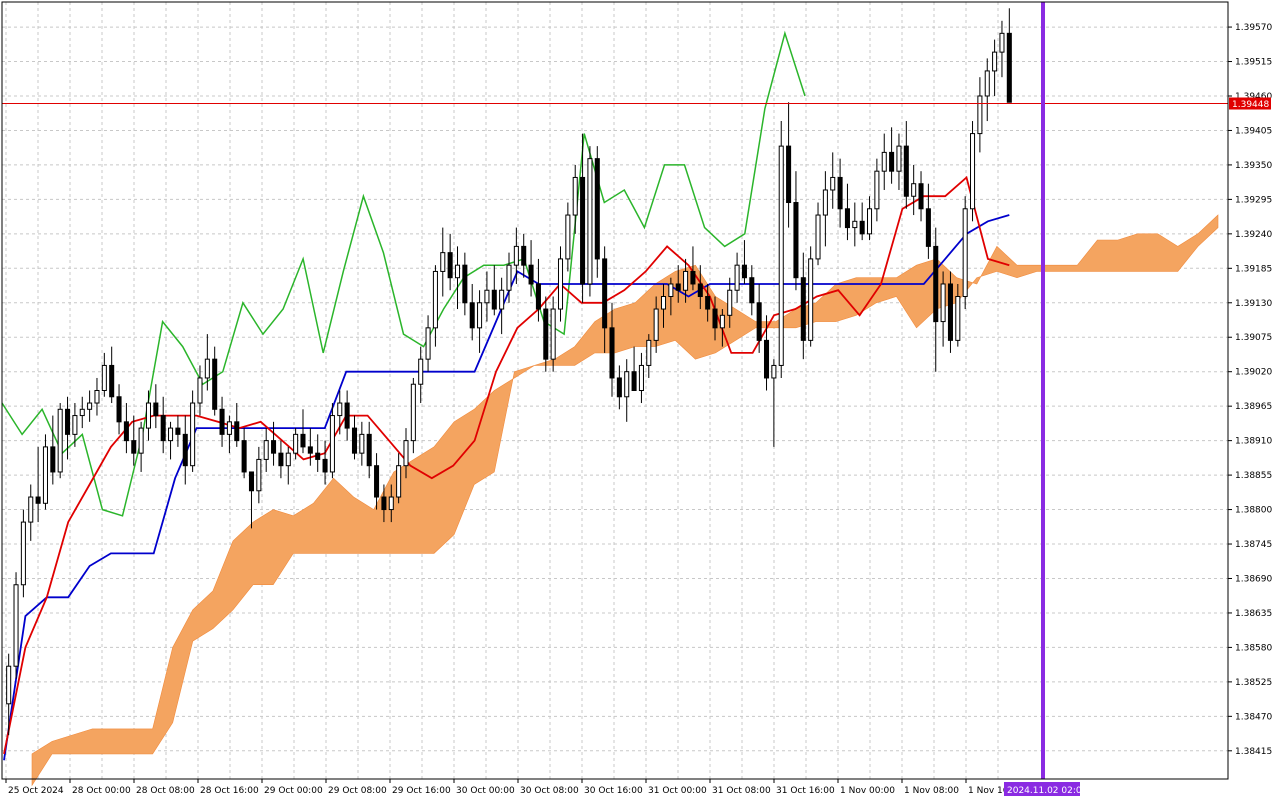  I want to click on y-tick-label: 1.38690, so click(1253, 579).